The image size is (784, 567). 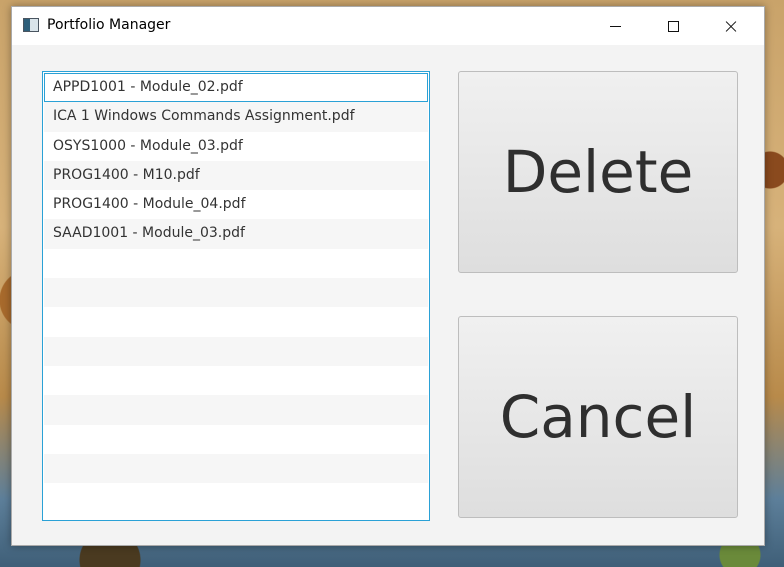 I want to click on title-bar: Portfolio Manager, so click(x=388, y=26).